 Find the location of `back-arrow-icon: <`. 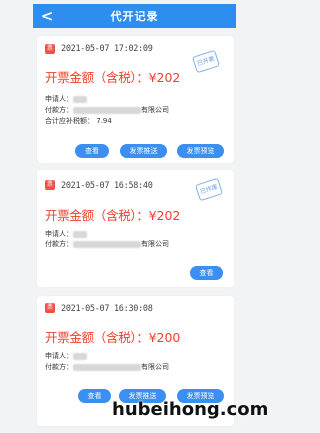

back-arrow-icon: < is located at coordinates (47, 16).